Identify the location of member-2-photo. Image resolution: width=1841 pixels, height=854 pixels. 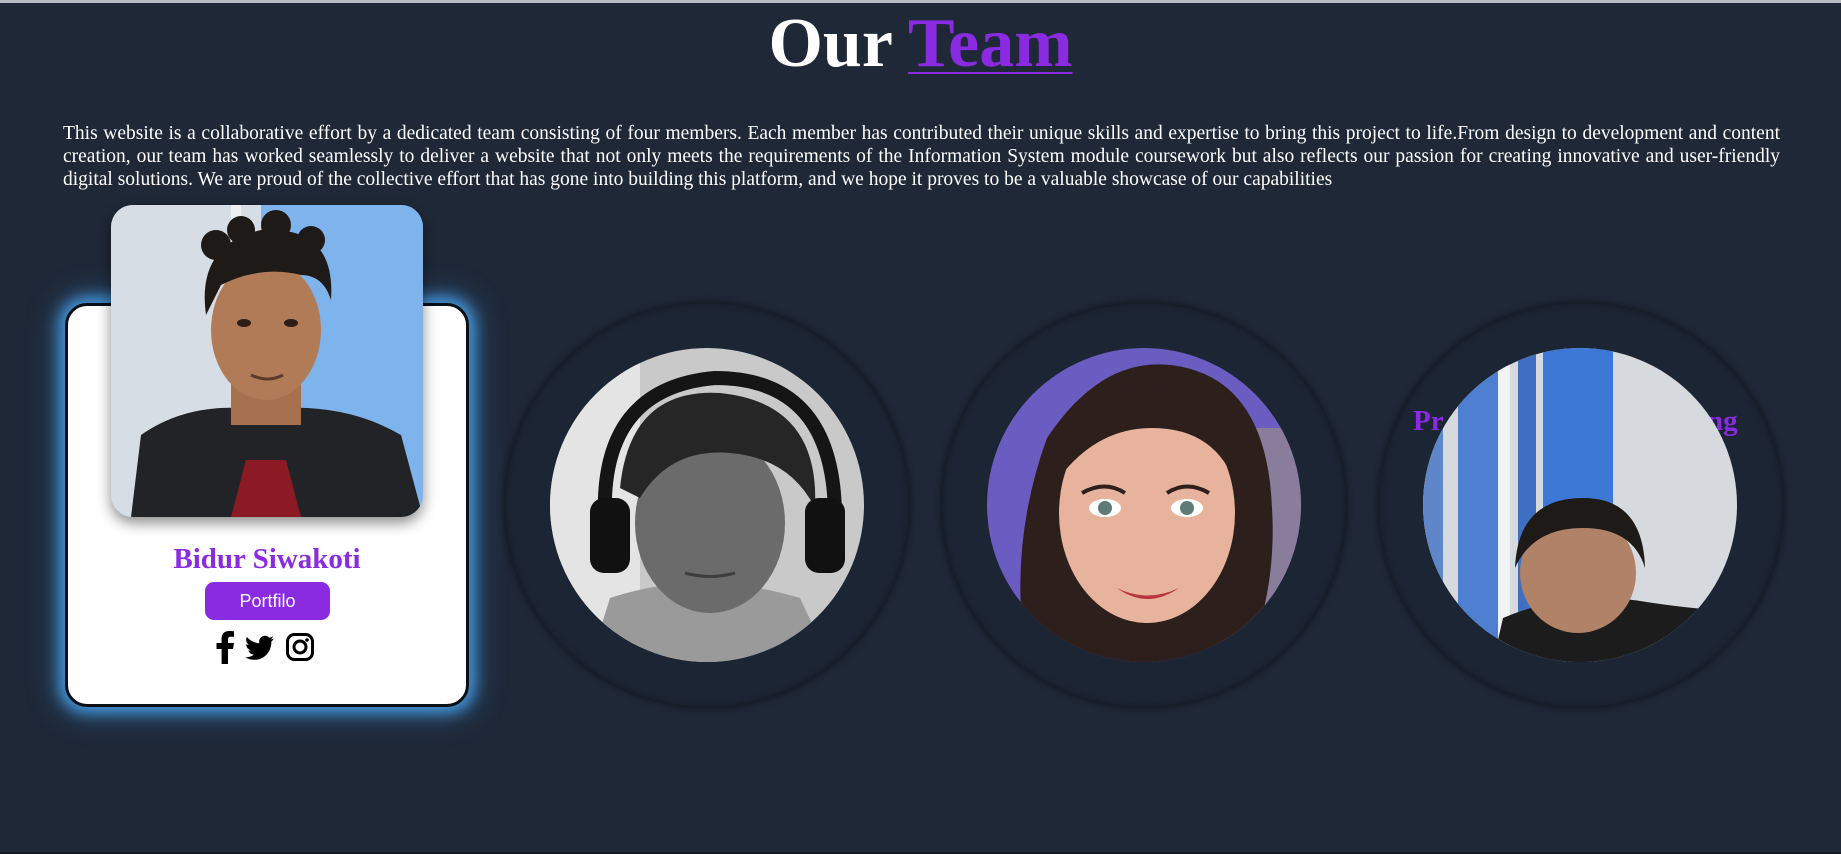
(707, 505).